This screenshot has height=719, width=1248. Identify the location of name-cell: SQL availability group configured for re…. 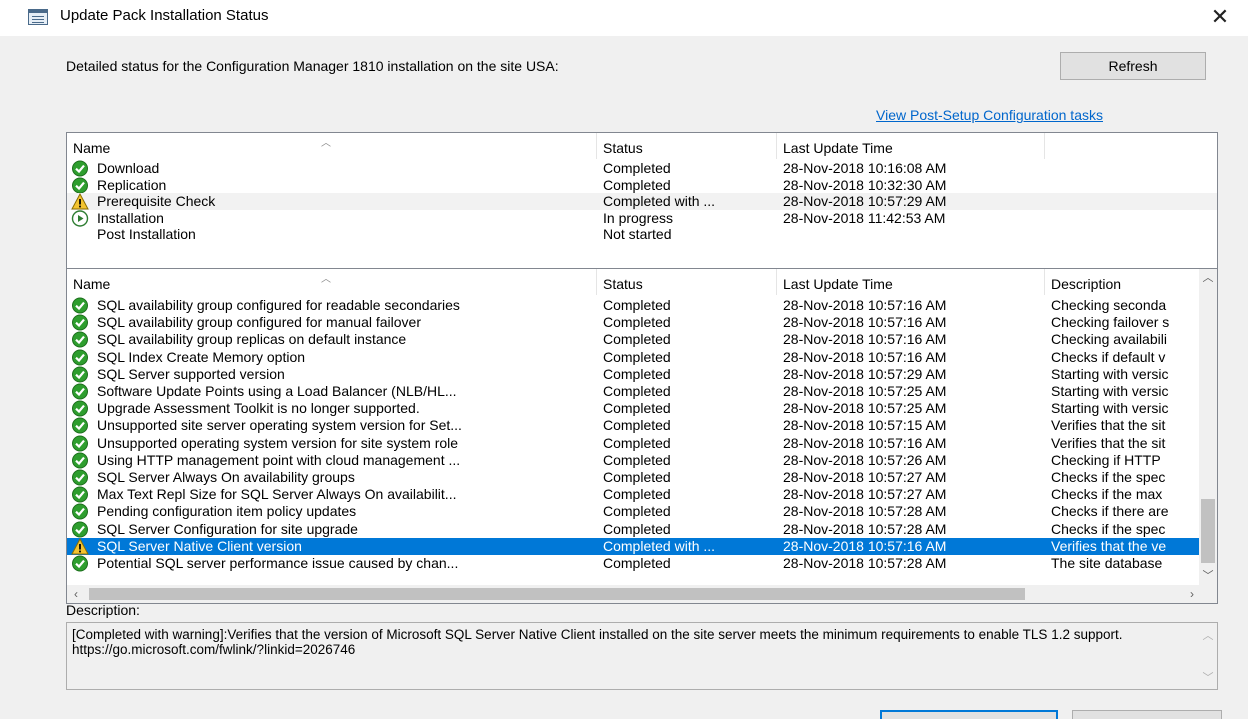
(332, 305).